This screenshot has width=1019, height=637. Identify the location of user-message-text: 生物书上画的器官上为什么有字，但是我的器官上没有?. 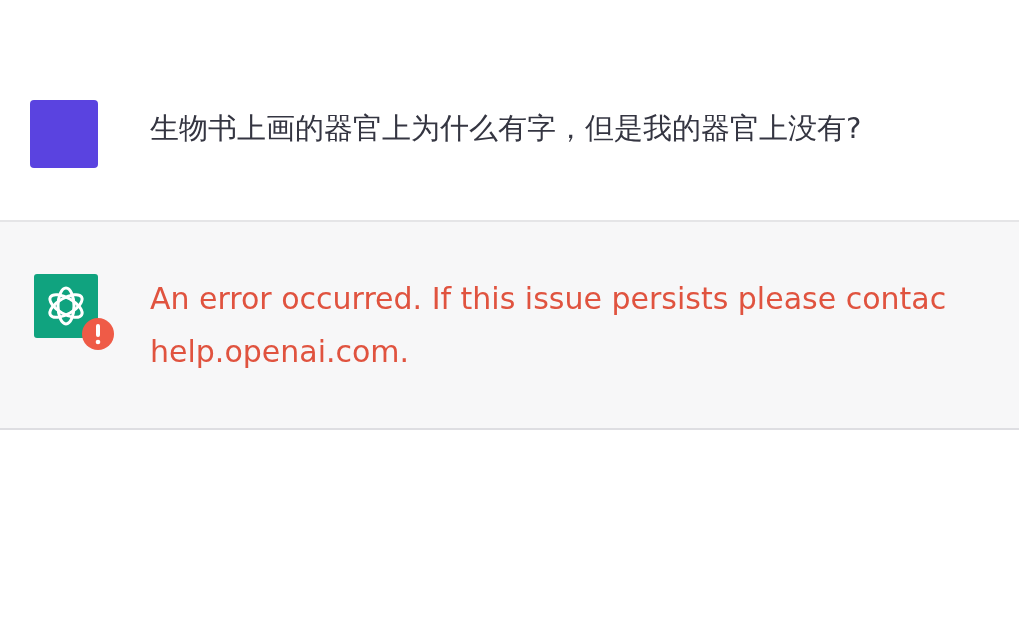
(506, 128).